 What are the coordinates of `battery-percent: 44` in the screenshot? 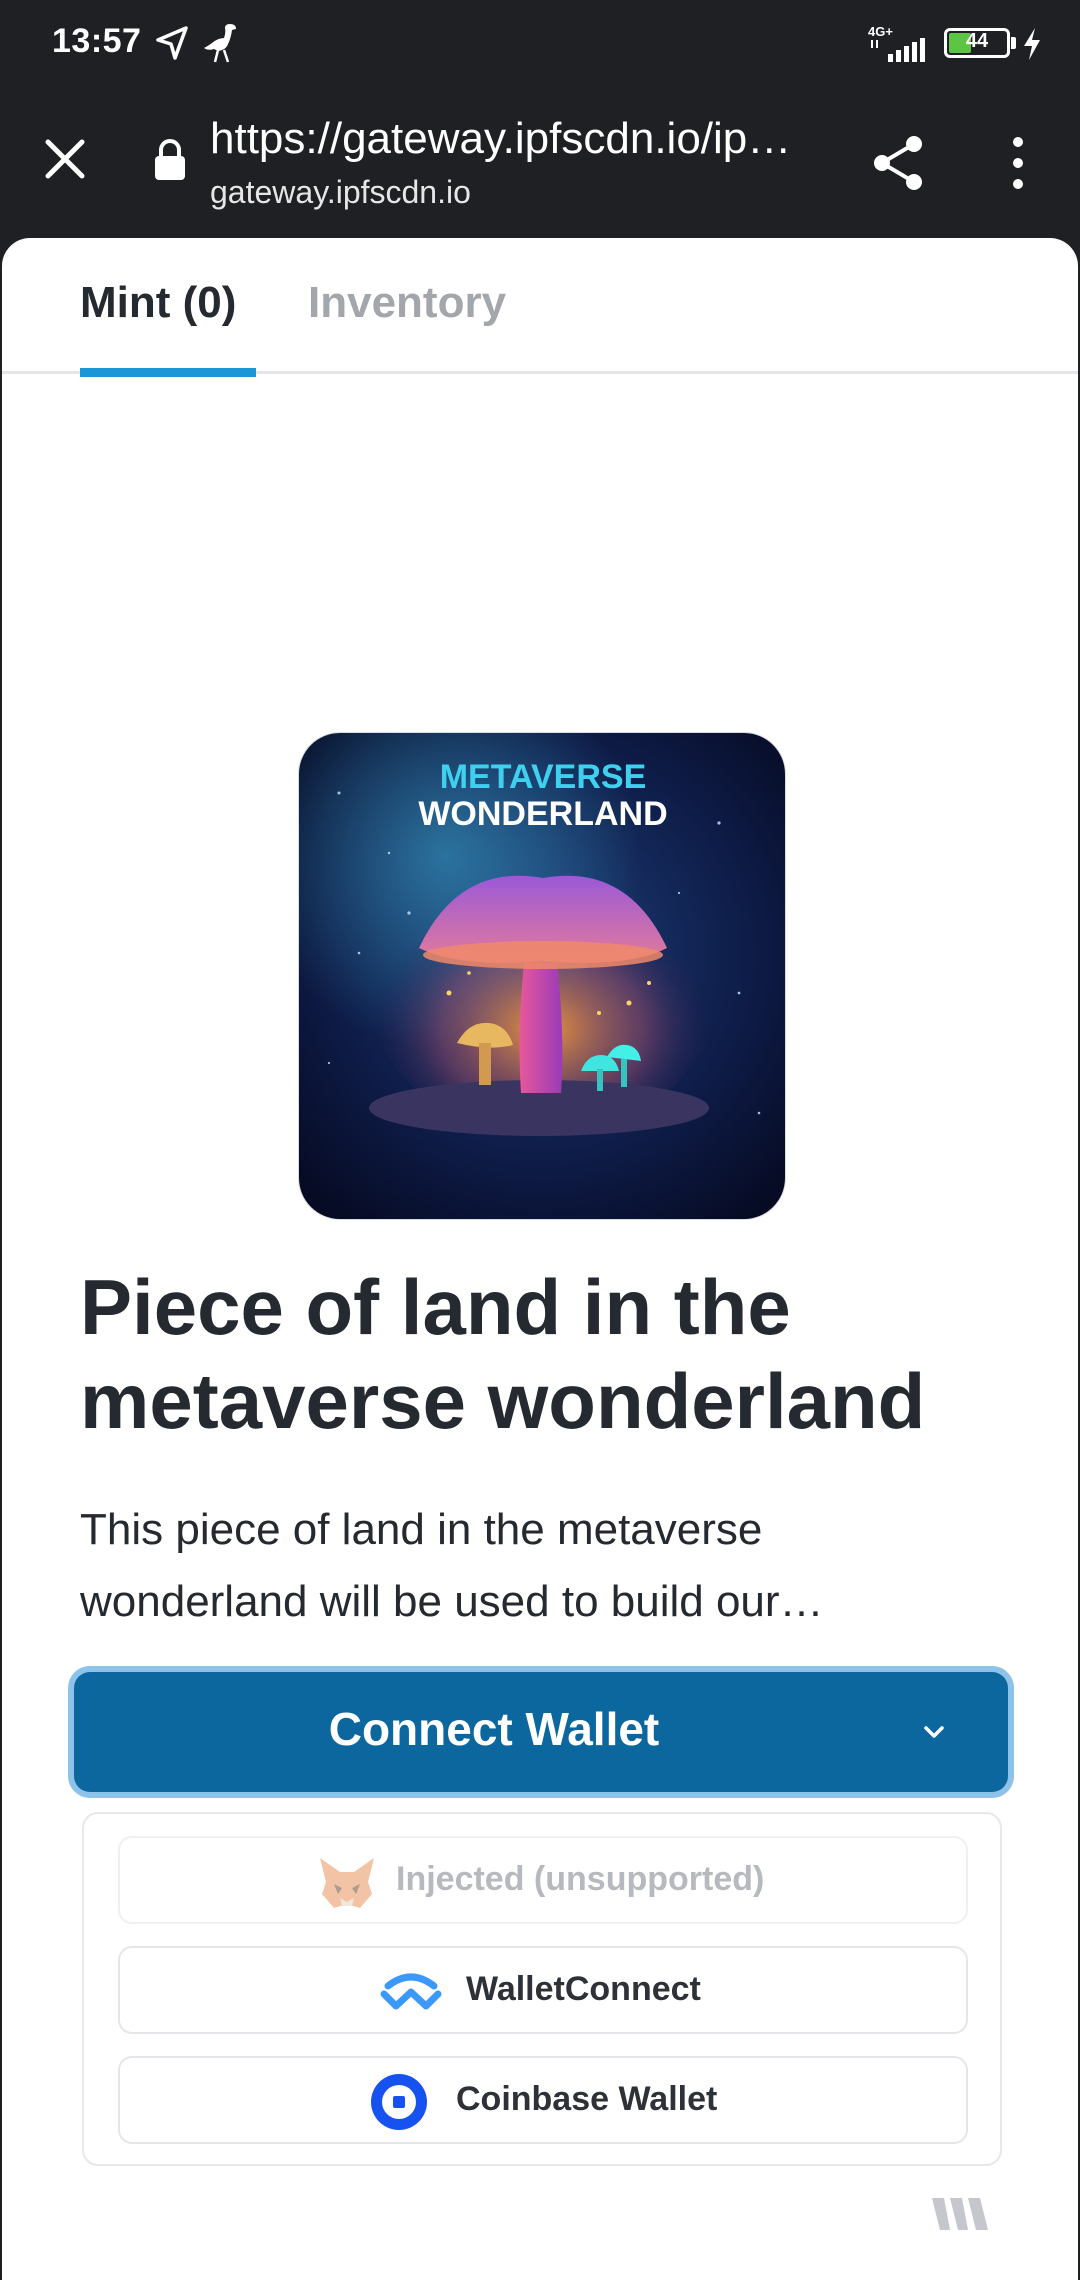 It's located at (977, 41).